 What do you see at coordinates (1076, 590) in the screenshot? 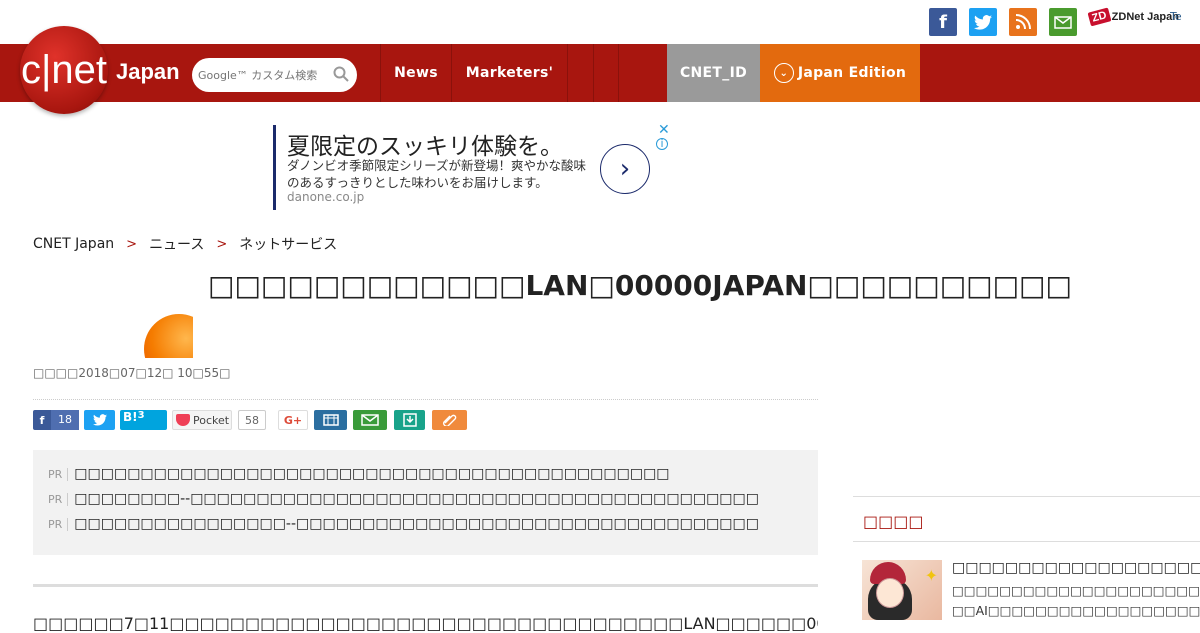
I see `sidebar-article-subtitle: □□□□□□□□□□□□□□□□□□□□□` at bounding box center [1076, 590].